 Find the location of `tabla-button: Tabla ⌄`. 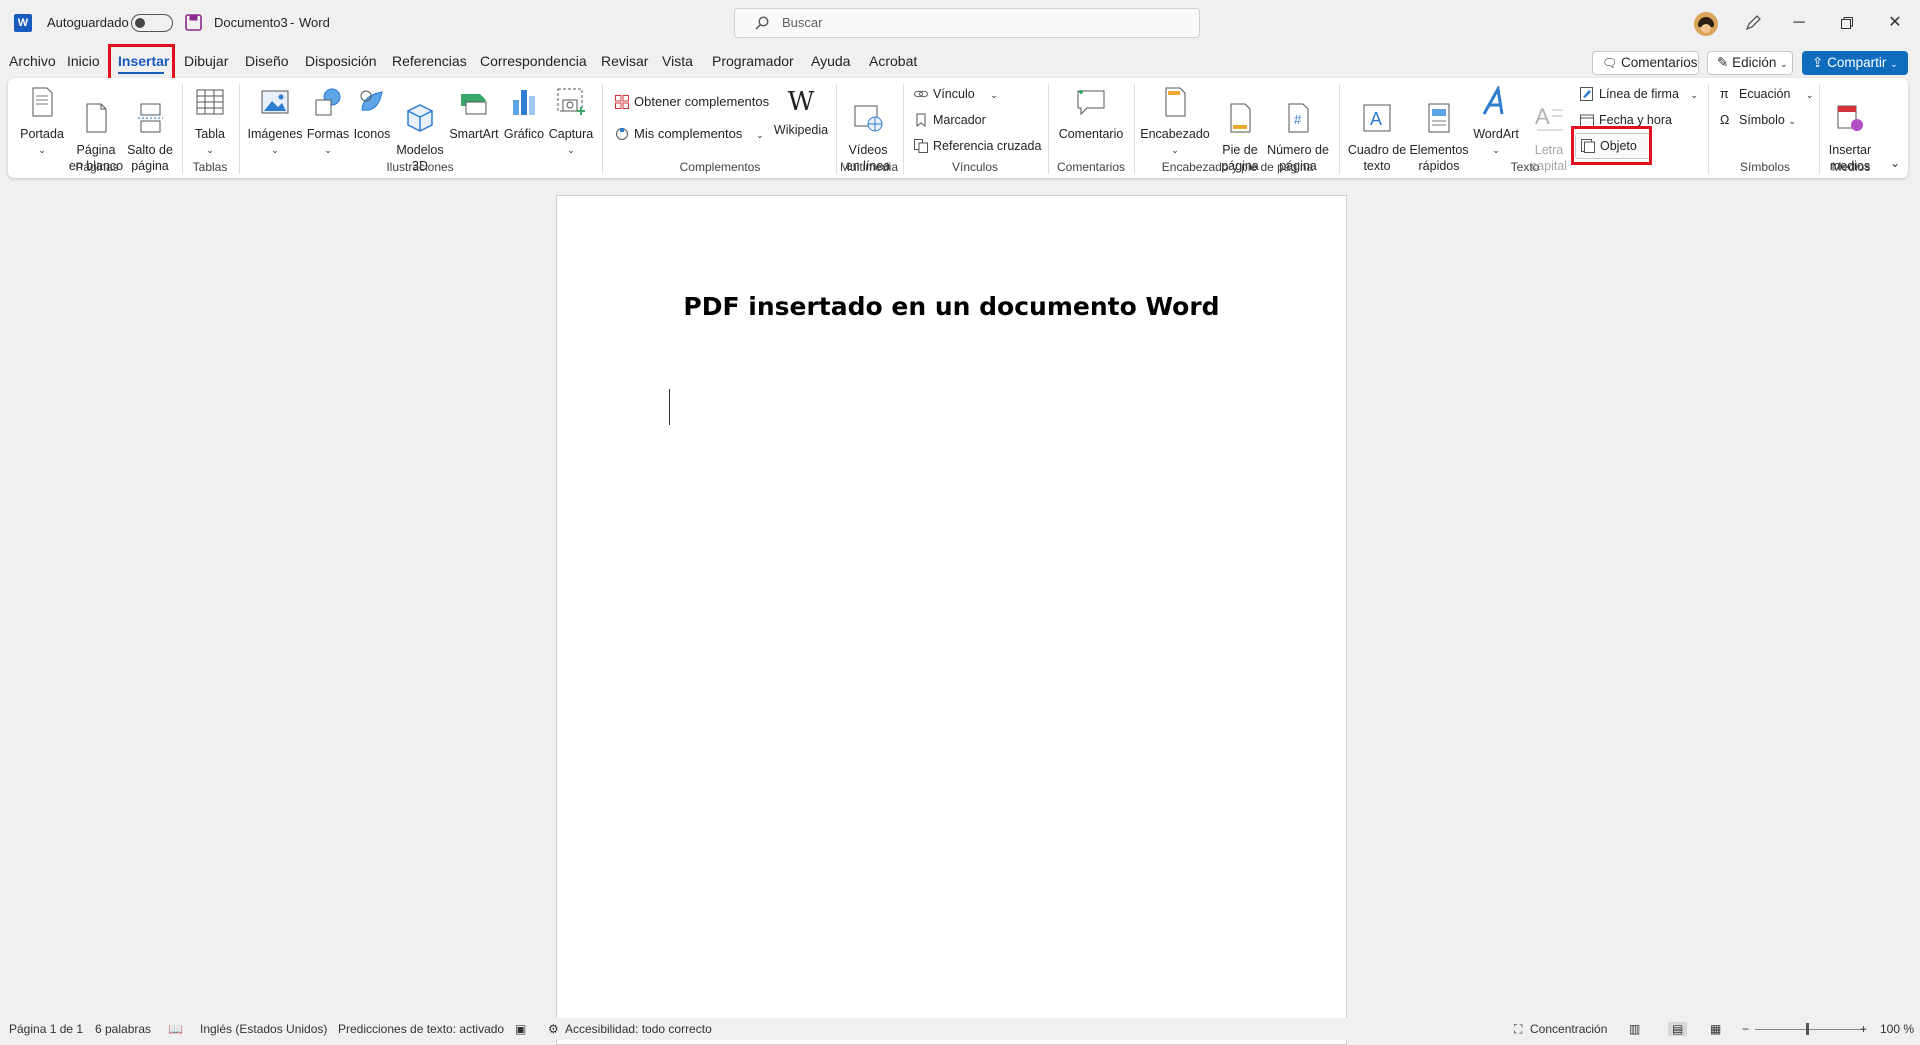

tabla-button: Tabla ⌄ is located at coordinates (210, 122).